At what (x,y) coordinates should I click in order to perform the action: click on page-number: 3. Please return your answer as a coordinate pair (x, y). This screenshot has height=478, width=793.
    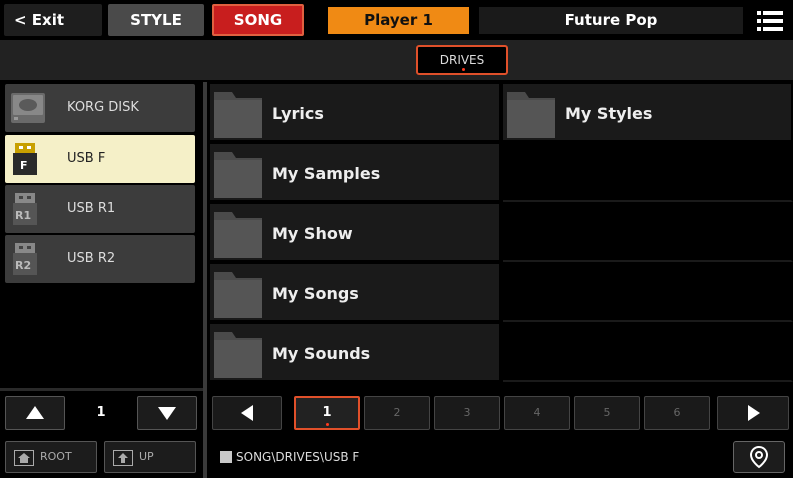
    Looking at the image, I should click on (467, 412).